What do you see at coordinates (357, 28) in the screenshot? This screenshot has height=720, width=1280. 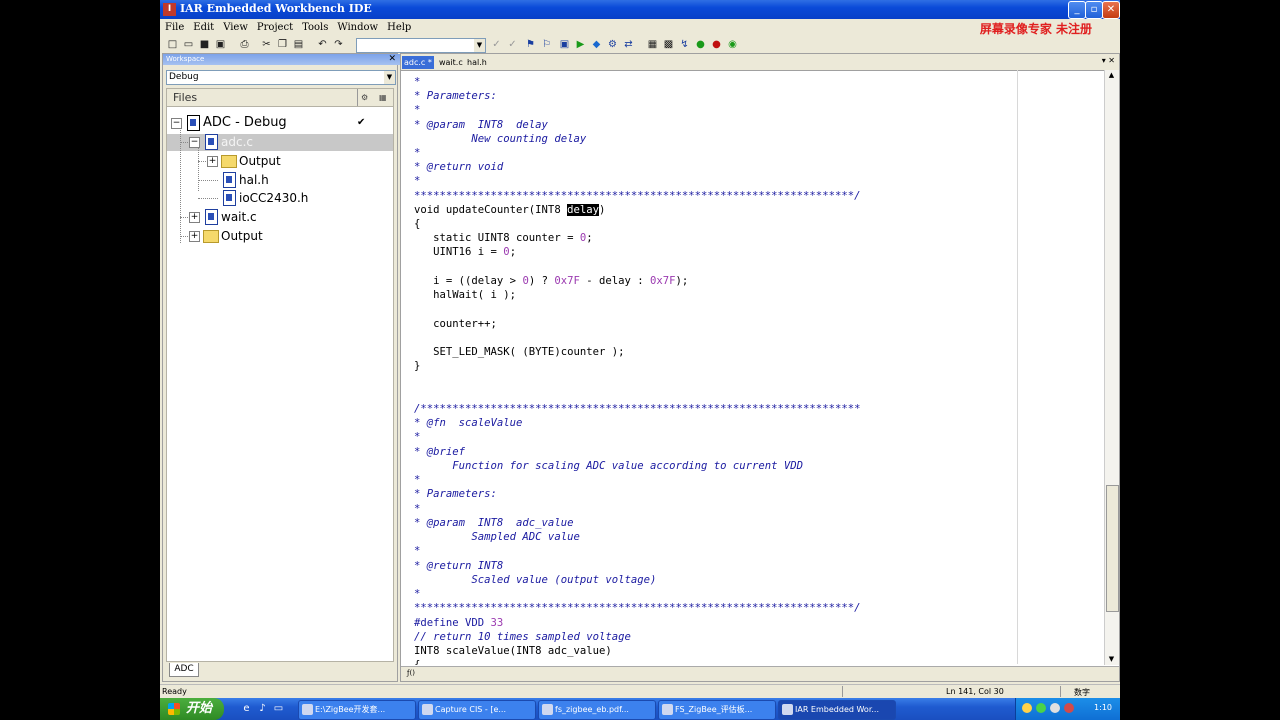 I see `menu-window: Window` at bounding box center [357, 28].